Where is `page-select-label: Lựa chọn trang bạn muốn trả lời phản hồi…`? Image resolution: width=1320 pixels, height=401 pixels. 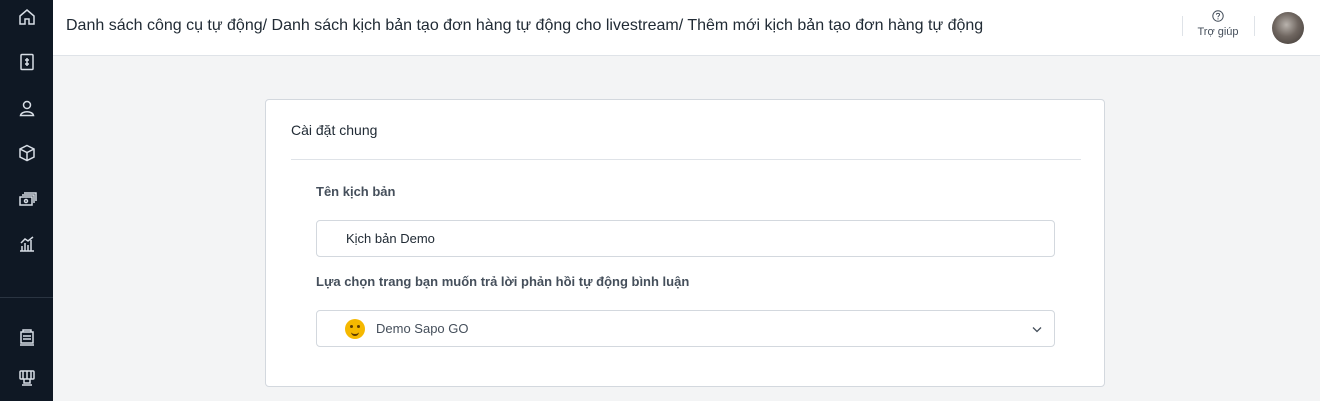
page-select-label: Lựa chọn trang bạn muốn trả lời phản hồi… is located at coordinates (503, 281).